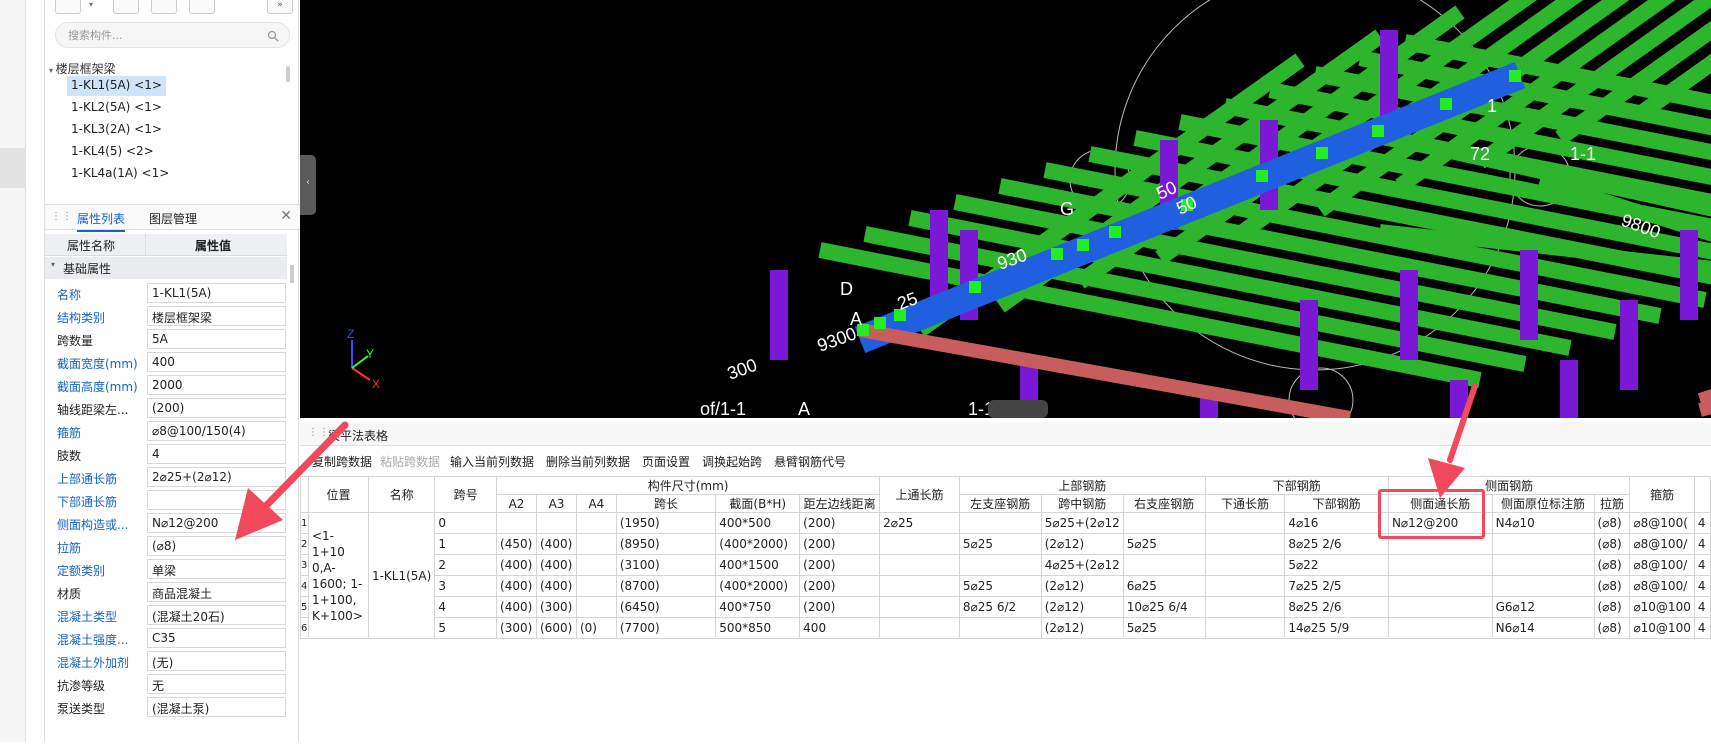  Describe the element at coordinates (216, 592) in the screenshot. I see `property-value: 商品混凝土` at that location.